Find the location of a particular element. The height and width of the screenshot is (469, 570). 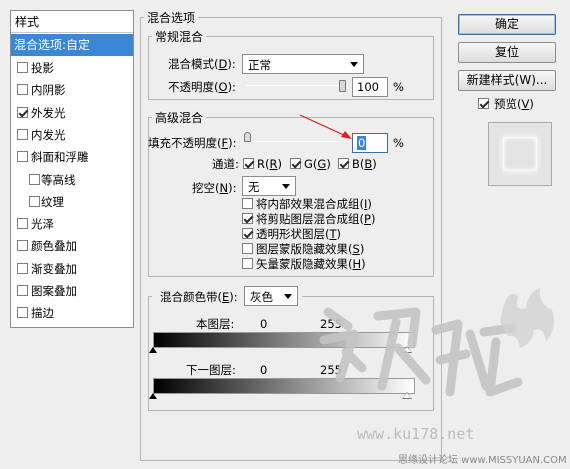

fill-opacity-input: 0 is located at coordinates (370, 143).